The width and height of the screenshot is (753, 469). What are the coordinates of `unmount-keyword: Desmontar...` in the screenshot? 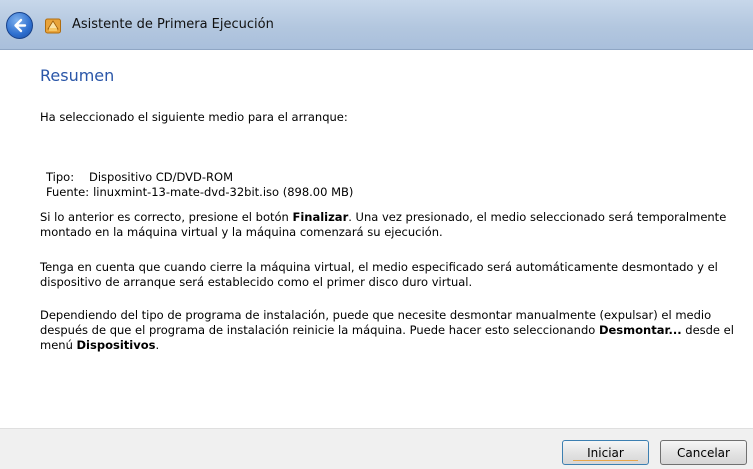 It's located at (640, 330).